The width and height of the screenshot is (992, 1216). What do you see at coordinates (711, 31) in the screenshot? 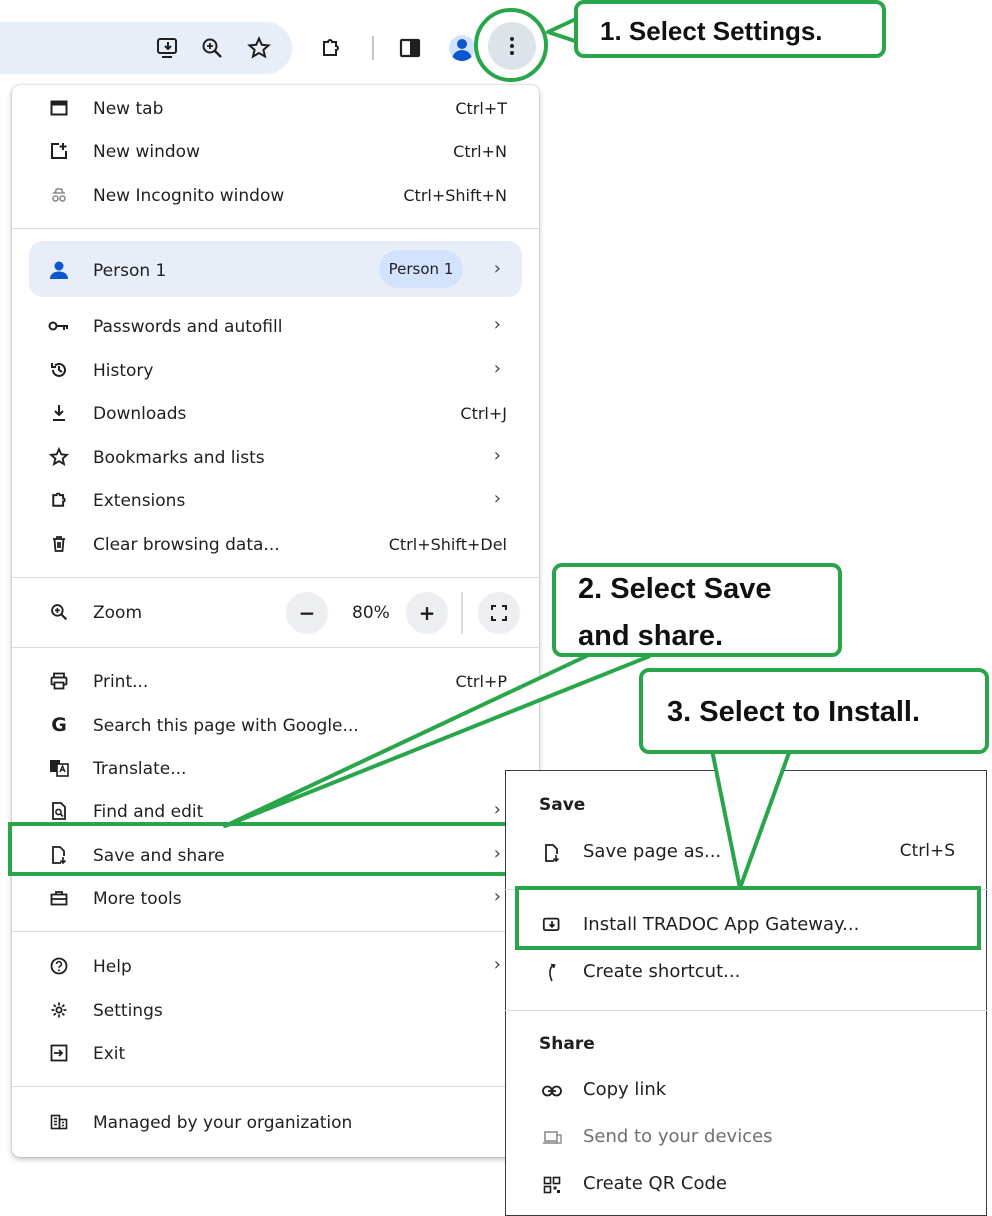
I see `callout-text: 1. Select Settings.` at bounding box center [711, 31].